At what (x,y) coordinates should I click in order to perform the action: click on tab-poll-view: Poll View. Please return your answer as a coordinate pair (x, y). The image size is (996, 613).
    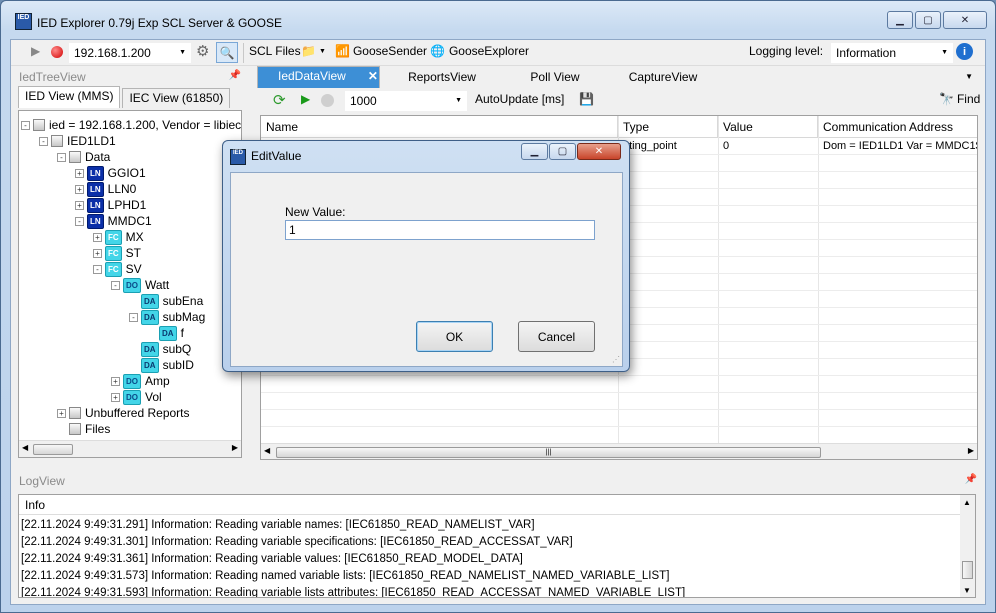
    Looking at the image, I should click on (555, 78).